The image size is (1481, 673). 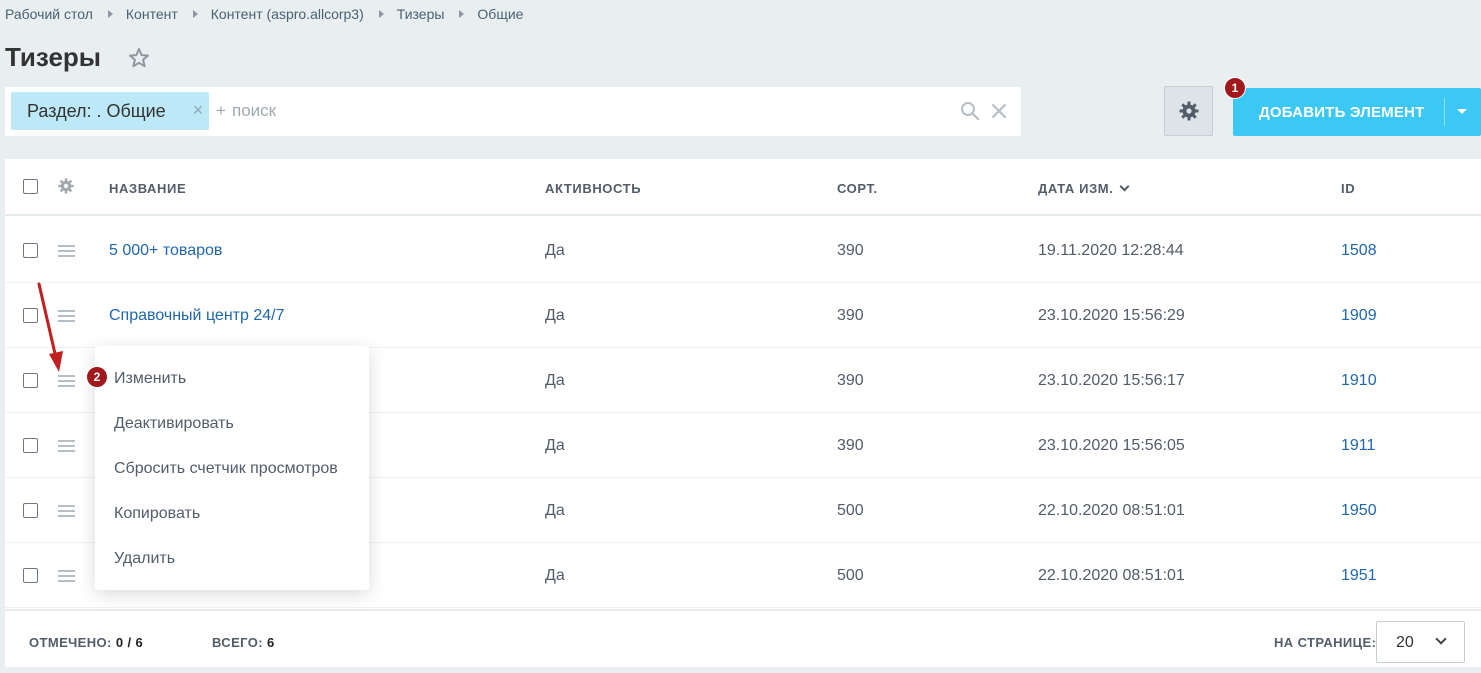 I want to click on settings-button, so click(x=1188, y=111).